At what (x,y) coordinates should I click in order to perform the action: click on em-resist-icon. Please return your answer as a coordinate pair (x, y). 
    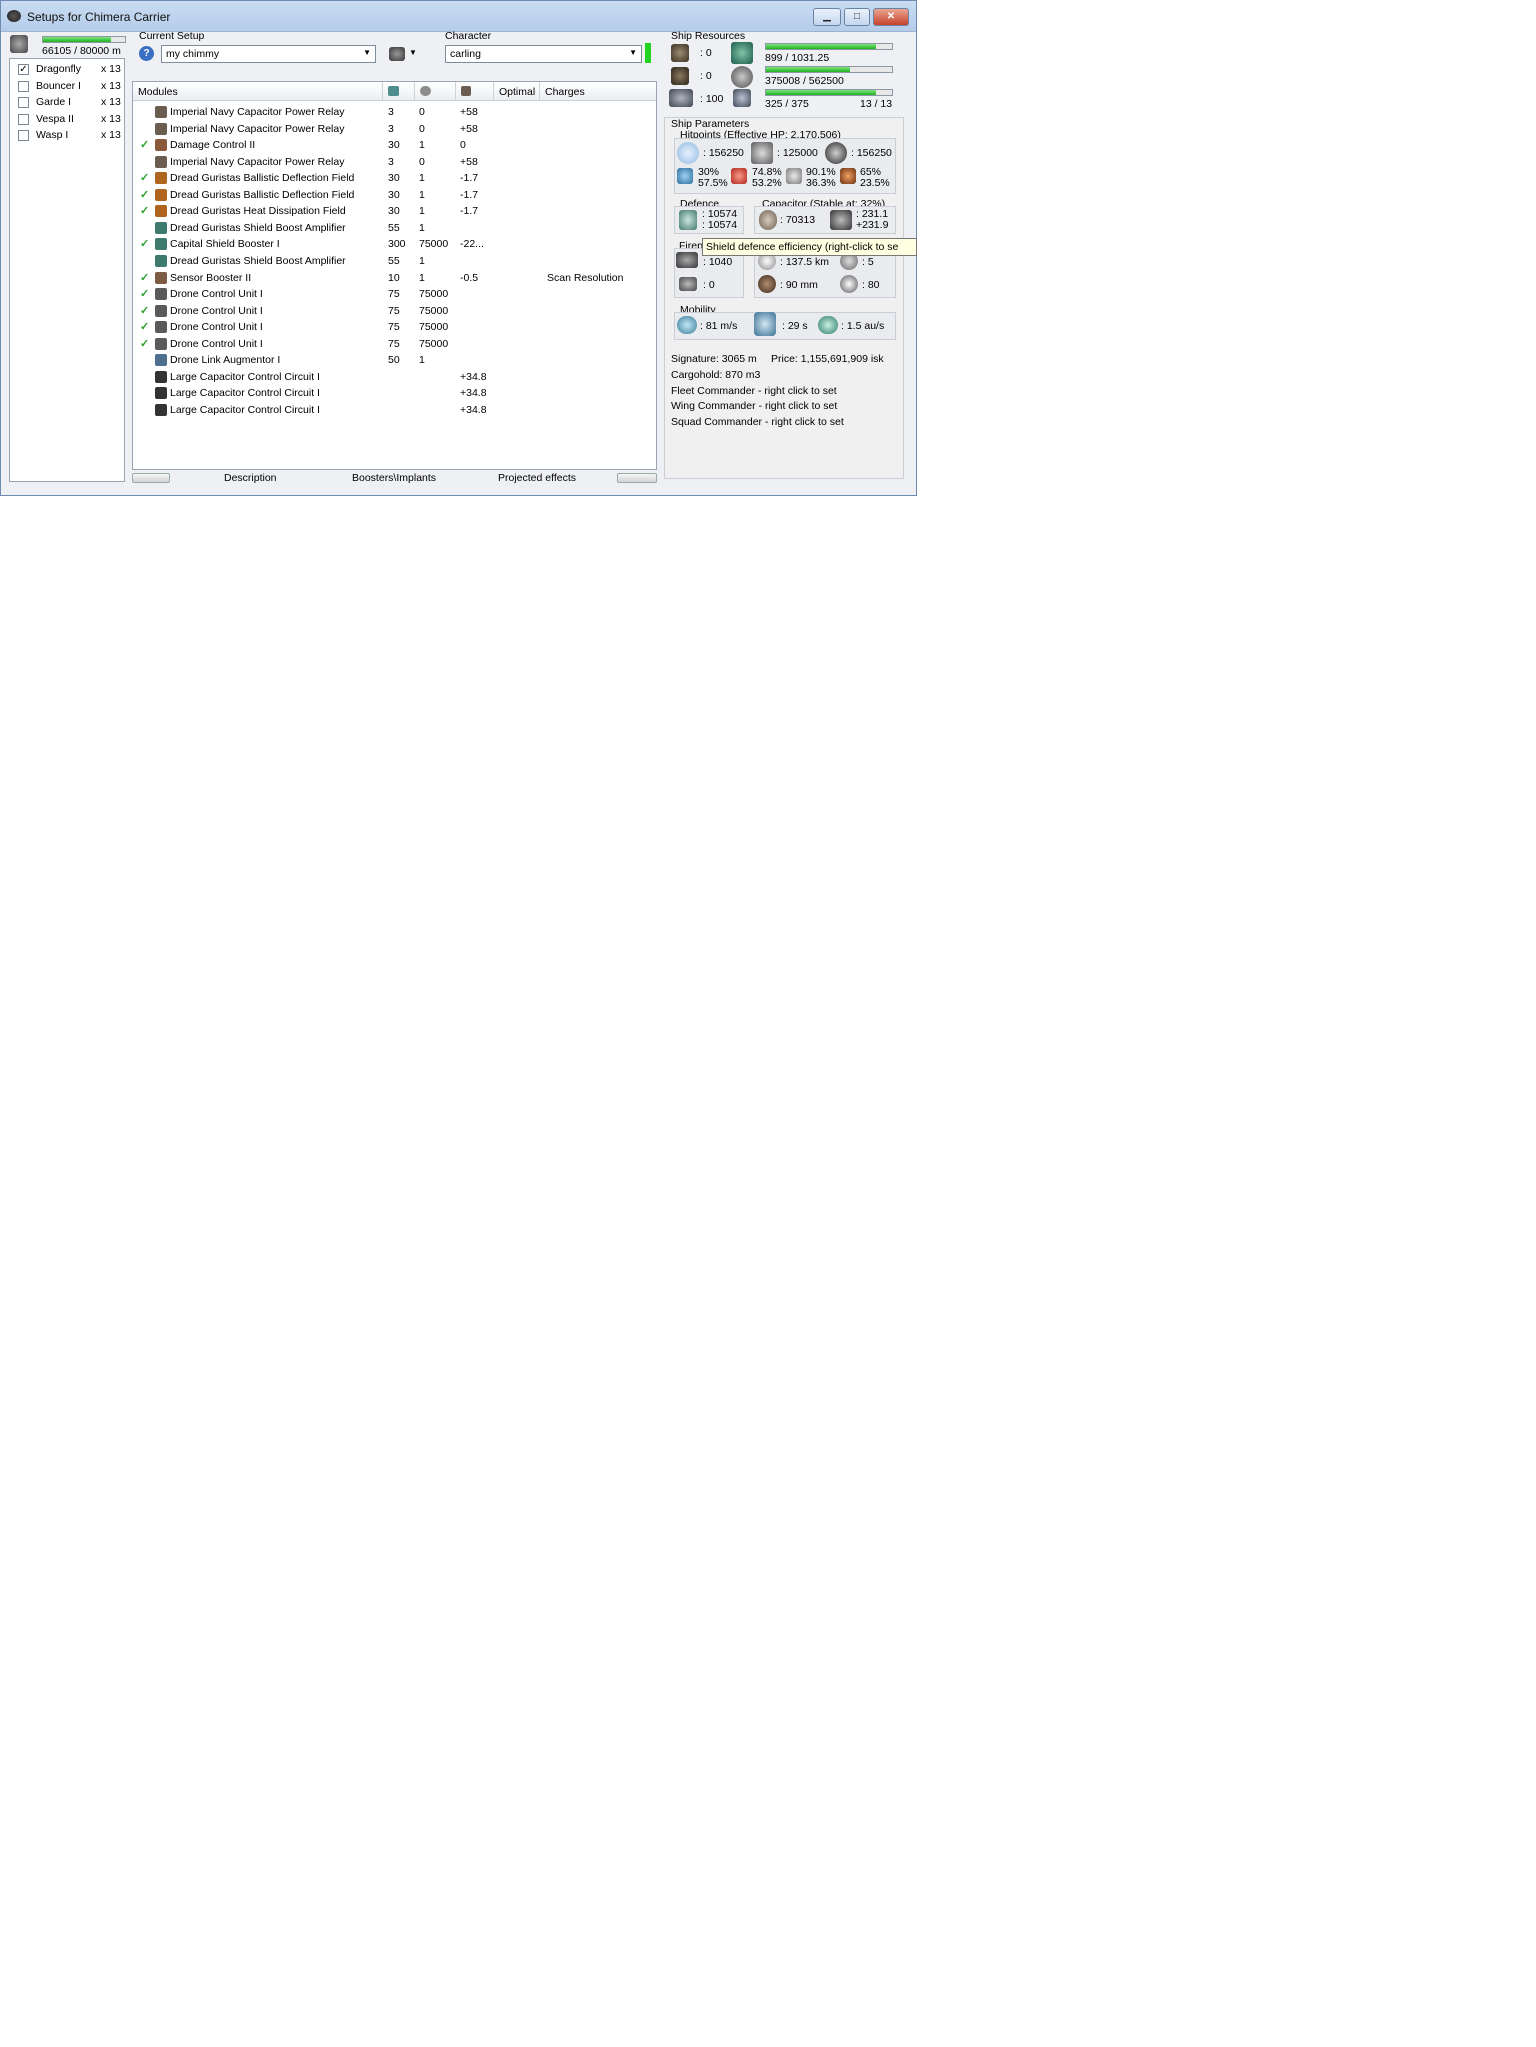
    Looking at the image, I should click on (685, 176).